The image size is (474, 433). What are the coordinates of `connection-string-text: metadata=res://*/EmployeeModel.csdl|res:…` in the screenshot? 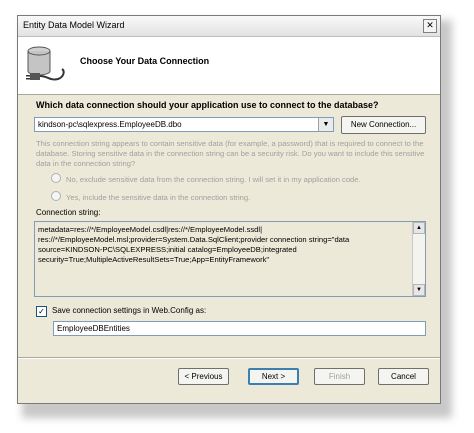 It's located at (194, 244).